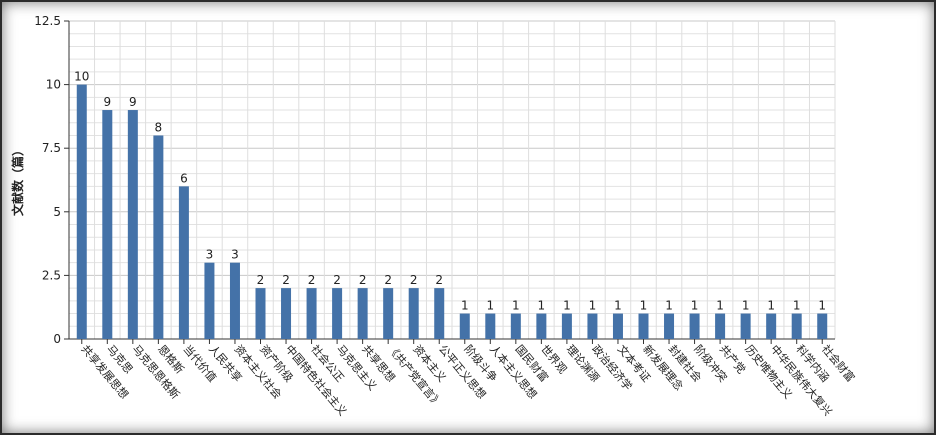  Describe the element at coordinates (159, 127) in the screenshot. I see `bar-value-label: 8` at that location.